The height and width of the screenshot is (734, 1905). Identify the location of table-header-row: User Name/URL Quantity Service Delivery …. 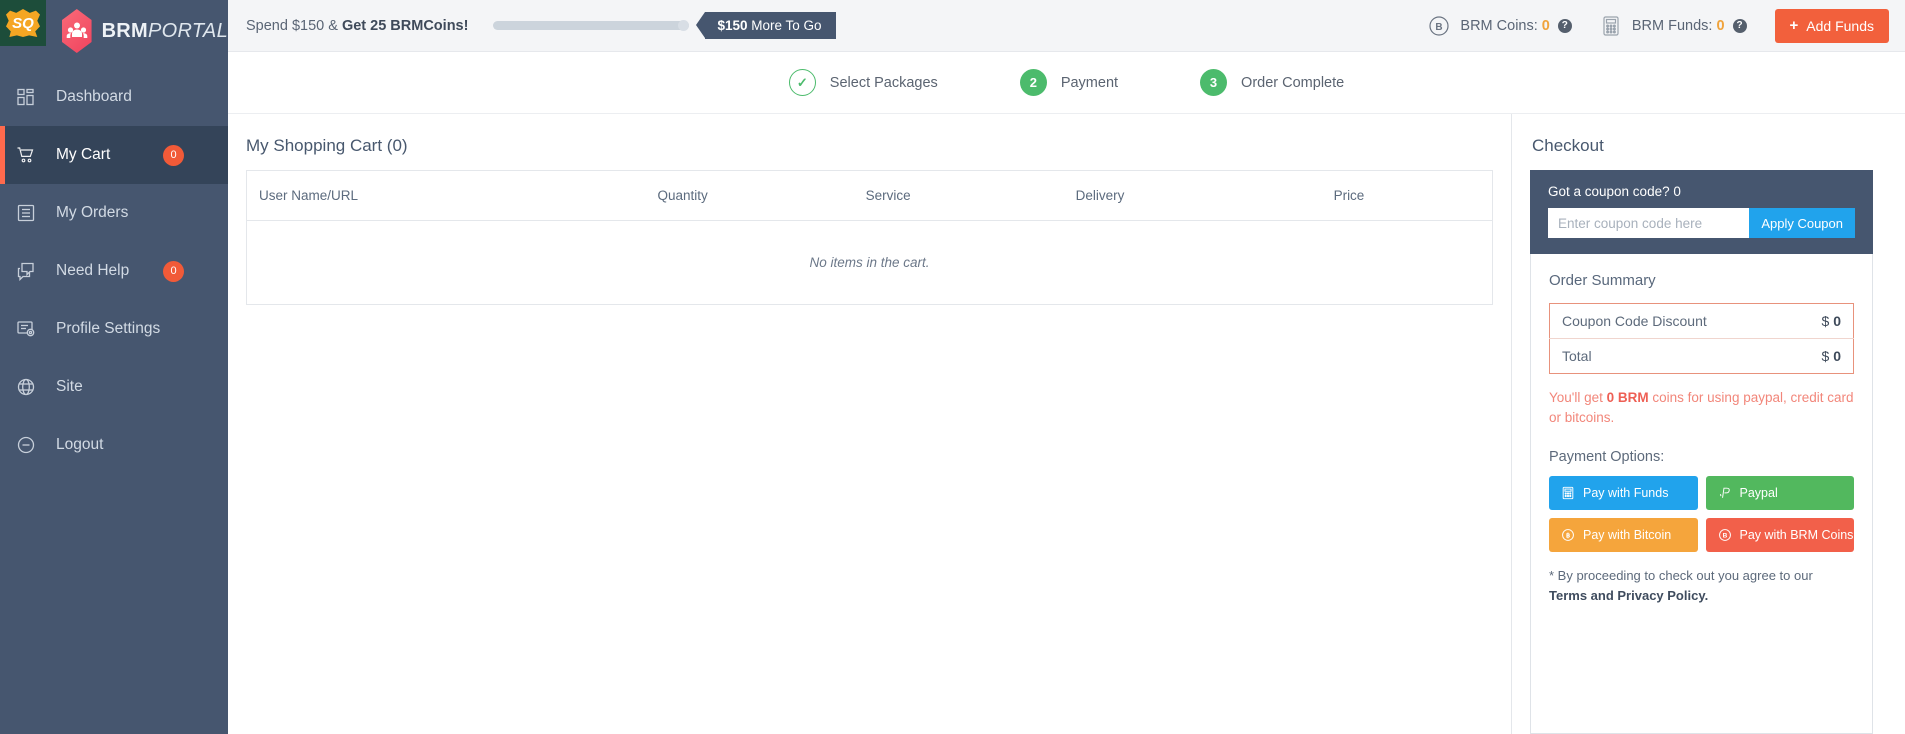
(869, 195).